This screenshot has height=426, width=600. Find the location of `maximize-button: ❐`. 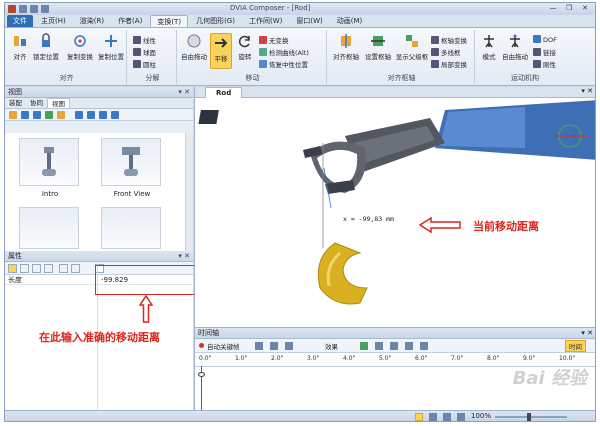

maximize-button: ❐ is located at coordinates (569, 8).